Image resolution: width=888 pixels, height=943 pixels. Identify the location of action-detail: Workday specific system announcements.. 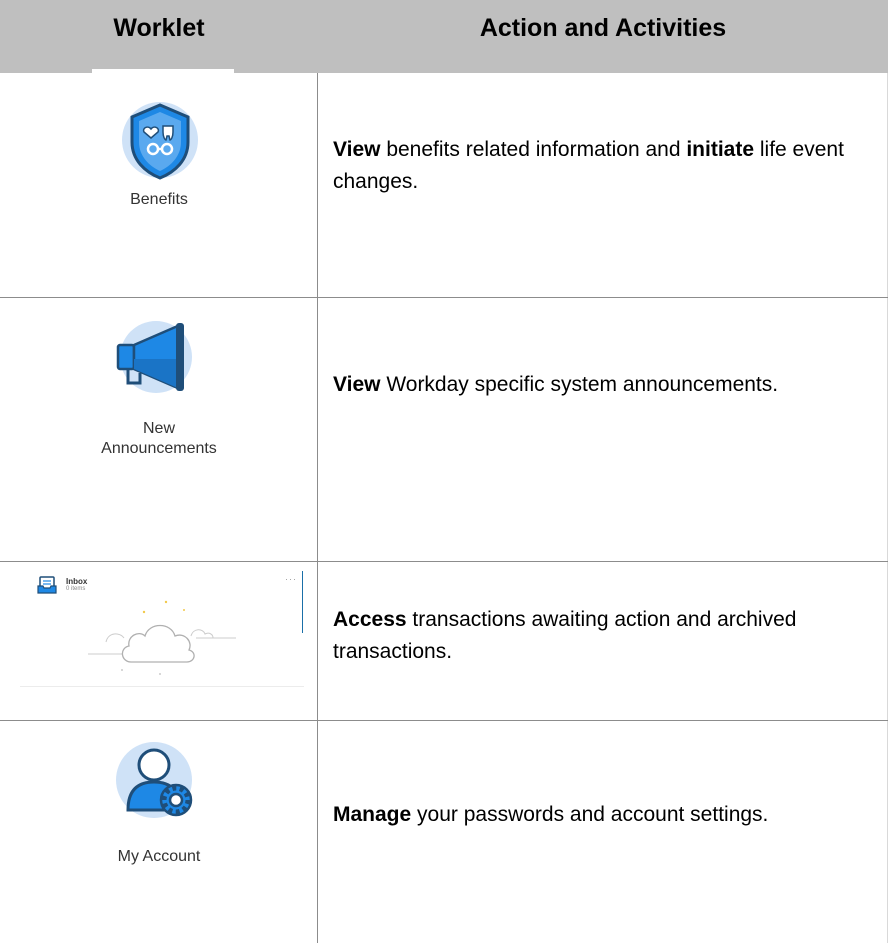
(579, 384).